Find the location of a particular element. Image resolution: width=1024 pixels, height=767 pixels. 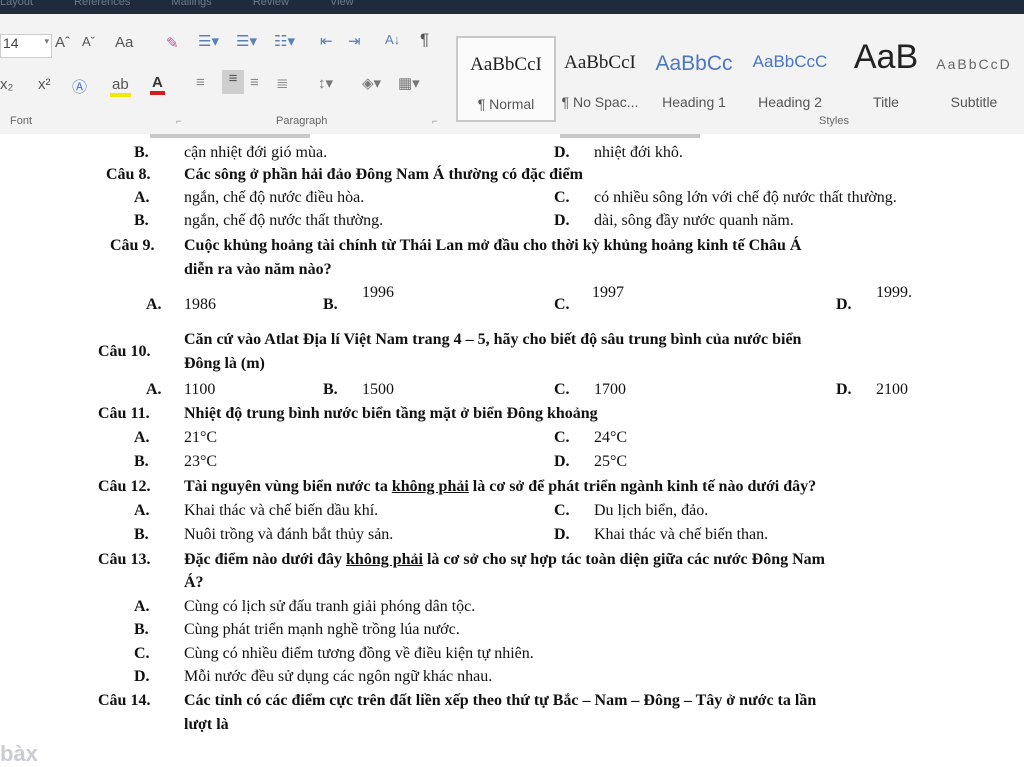

style-normal: AaBbCcI ¶ Normal is located at coordinates (506, 79).